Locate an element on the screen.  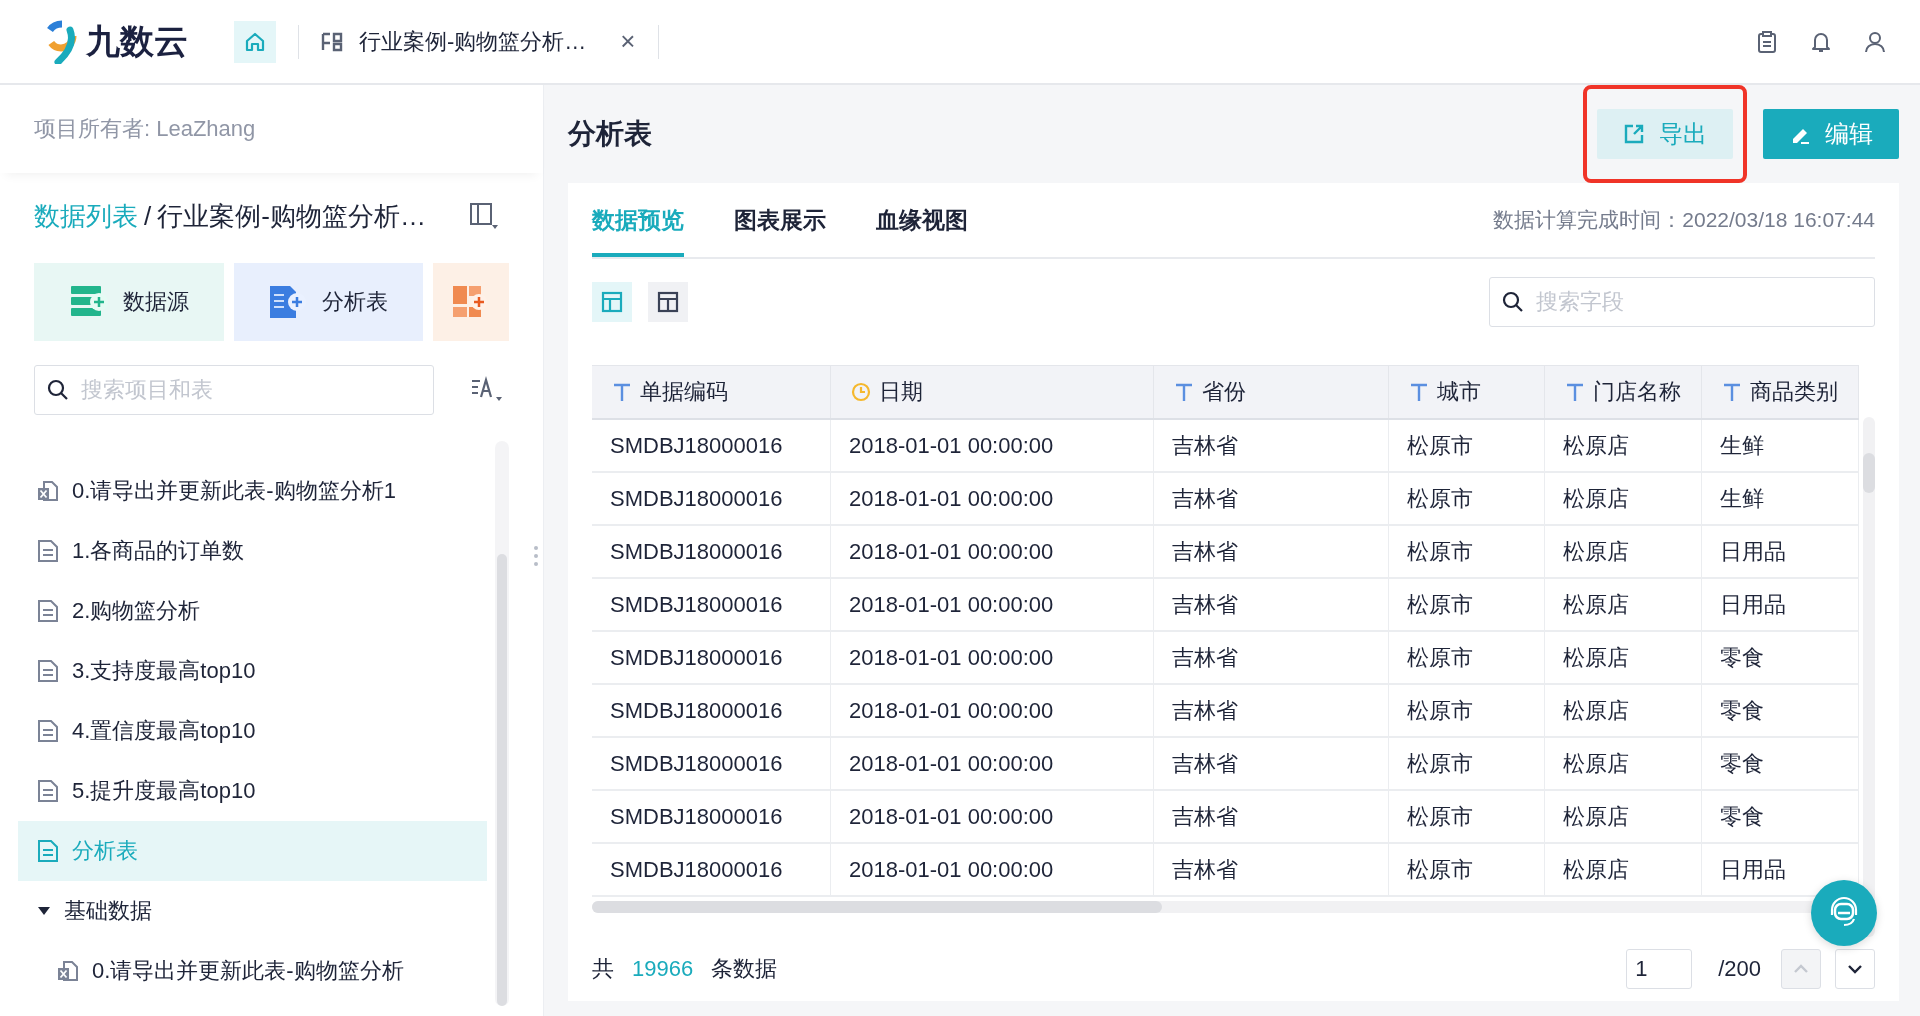
view-tab: 图表展示 is located at coordinates (780, 220).